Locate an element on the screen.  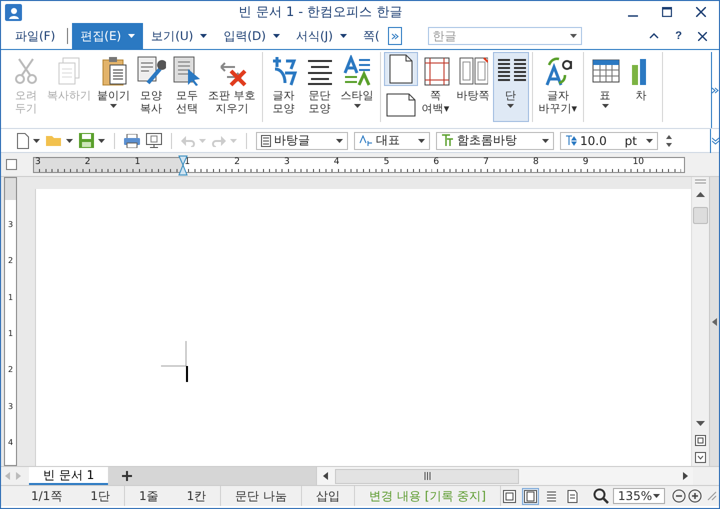
ribbon-button: 글자 바꾸기▾ is located at coordinates (558, 87).